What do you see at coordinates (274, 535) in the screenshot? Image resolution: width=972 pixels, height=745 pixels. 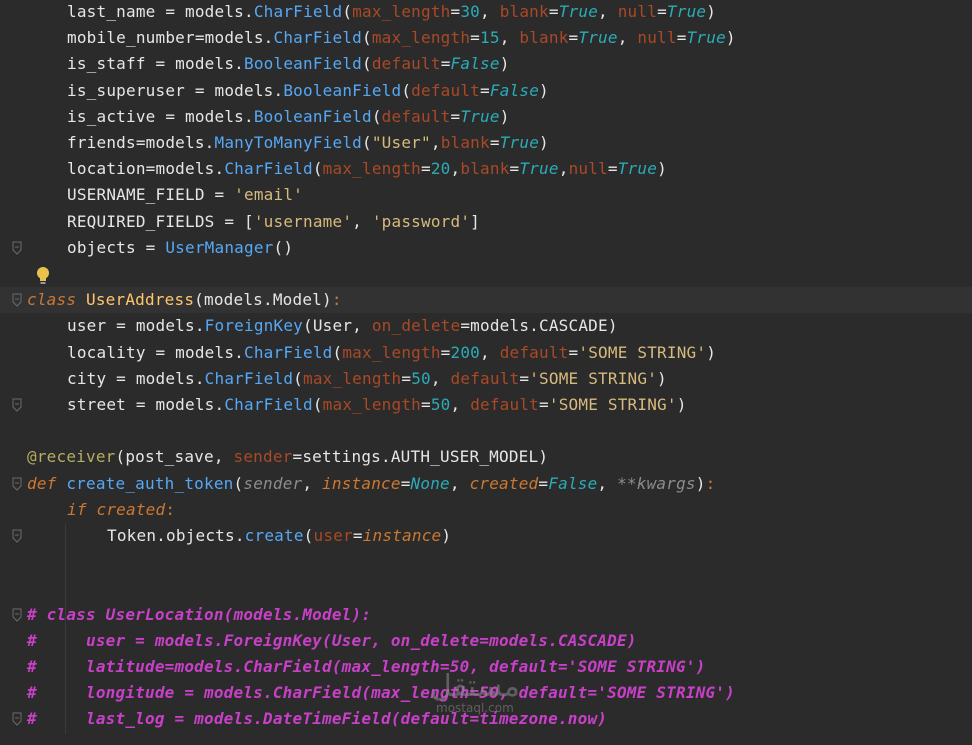 I see `code-token: create` at bounding box center [274, 535].